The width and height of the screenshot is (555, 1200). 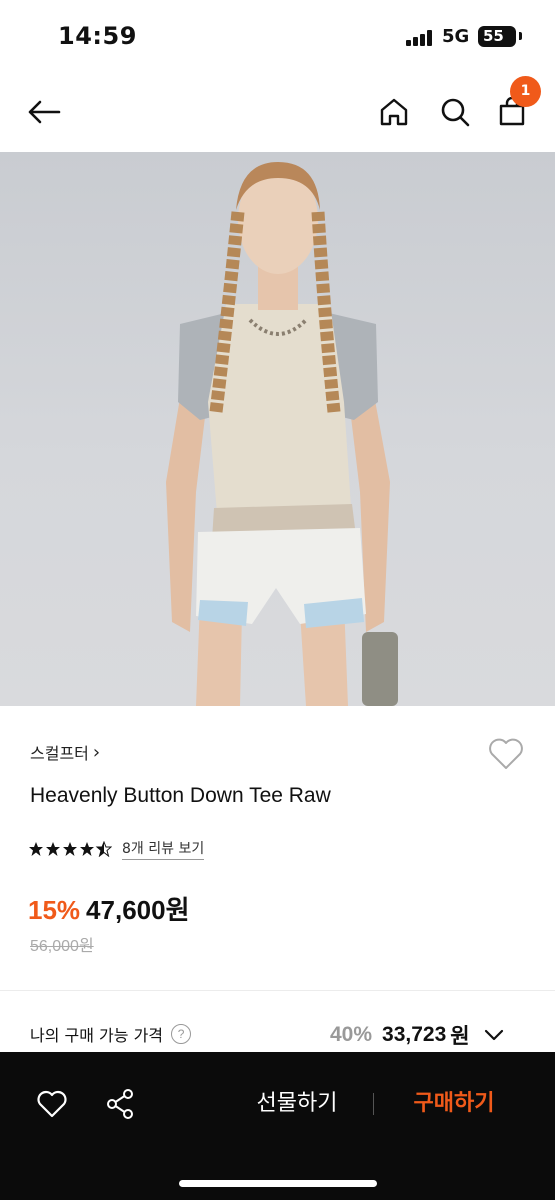 I want to click on my-price-value: 33,723, so click(x=414, y=1034).